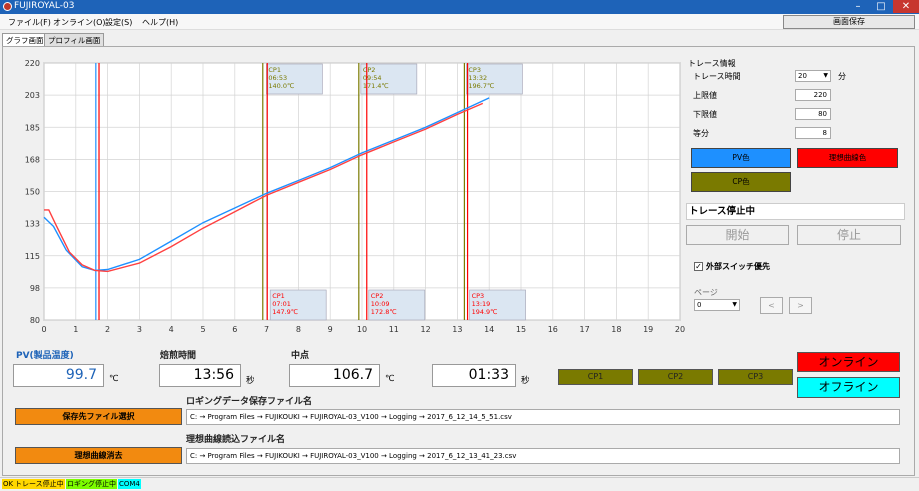 This screenshot has width=919, height=491. I want to click on log-file-label: ロギングデータ保存ファイル名, so click(249, 402).